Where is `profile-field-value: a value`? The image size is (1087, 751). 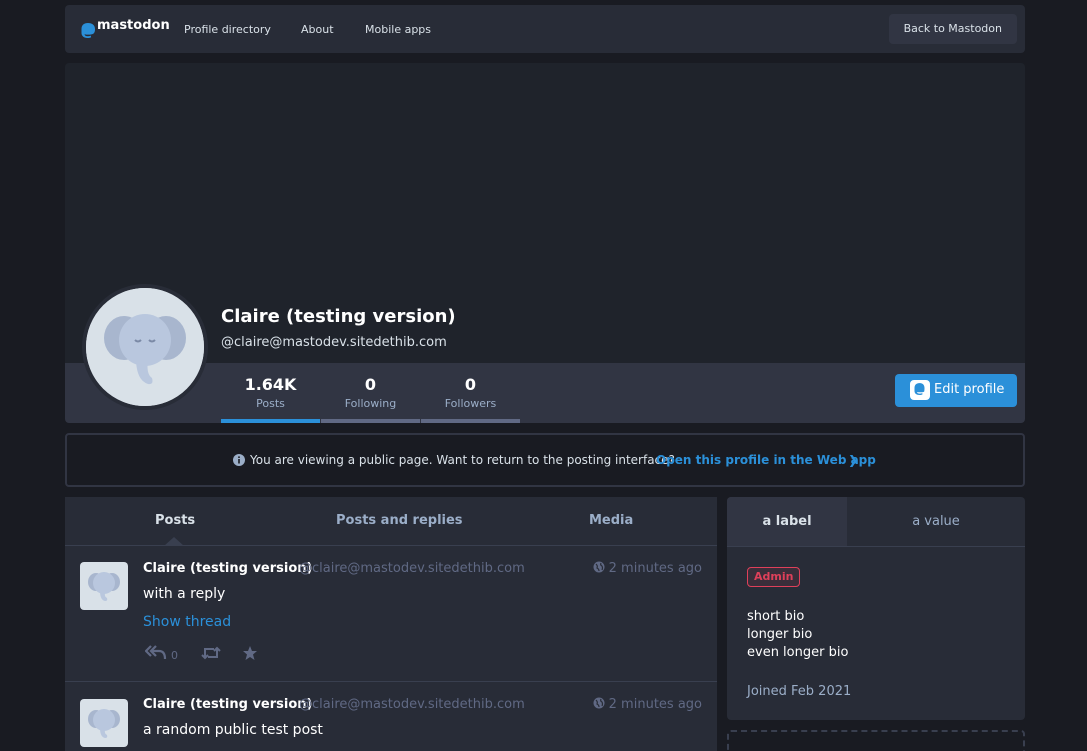
profile-field-value: a value is located at coordinates (936, 521).